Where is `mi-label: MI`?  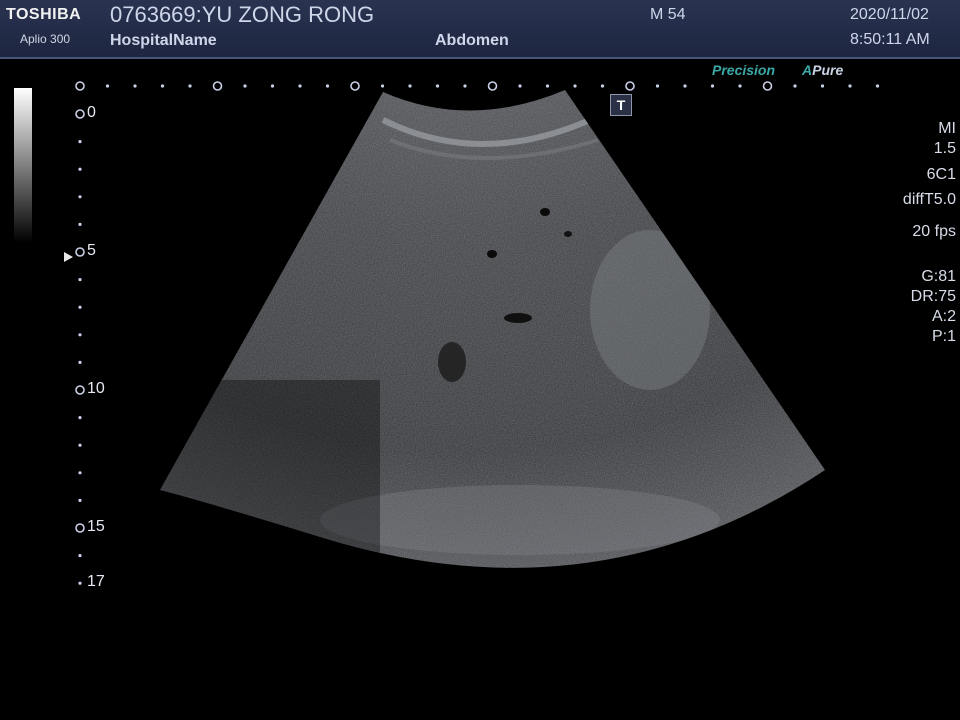
mi-label: MI is located at coordinates (947, 128).